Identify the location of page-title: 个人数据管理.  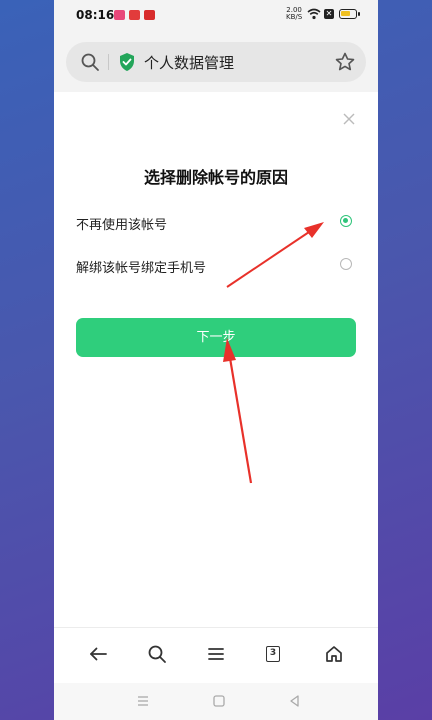
(189, 62).